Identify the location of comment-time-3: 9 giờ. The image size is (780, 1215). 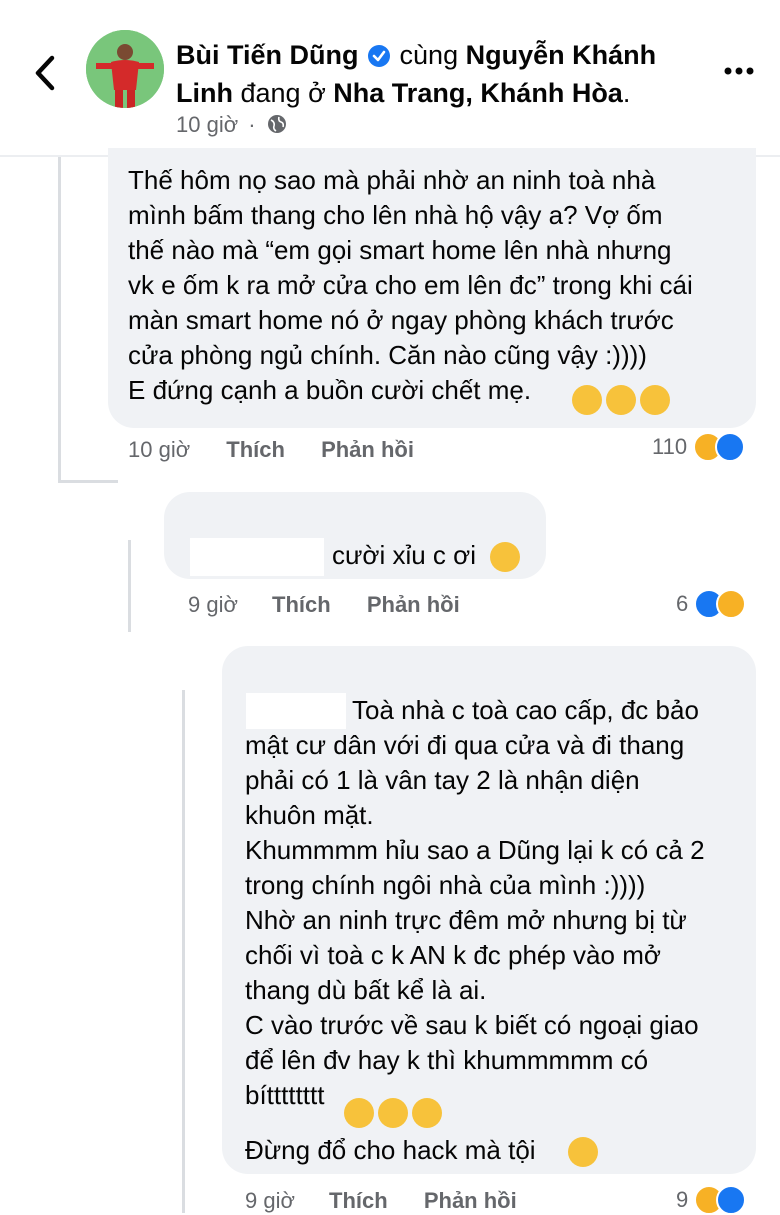
(270, 1201).